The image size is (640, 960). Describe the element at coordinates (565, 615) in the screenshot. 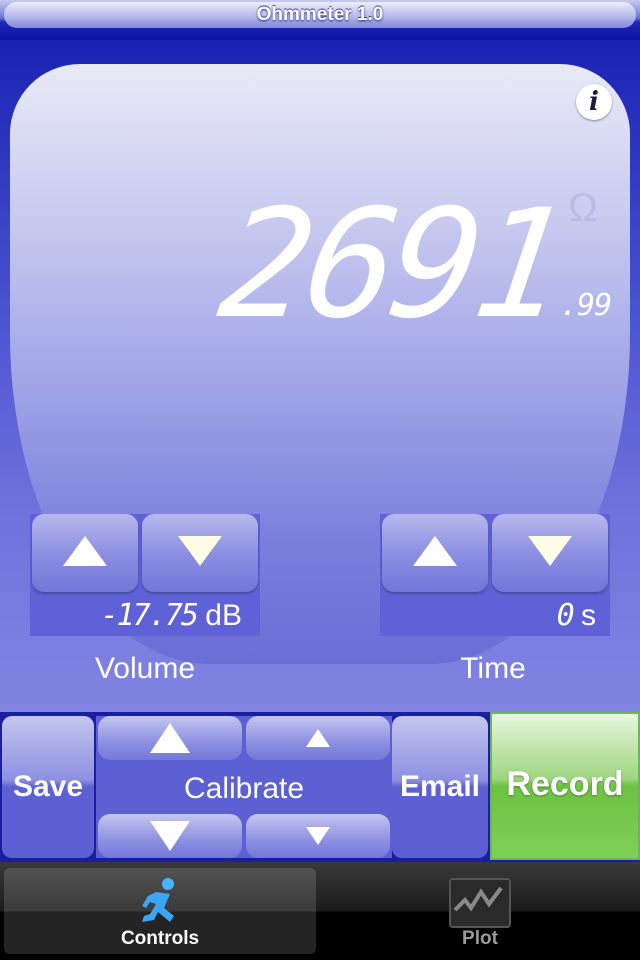

I see `time-value: 0` at that location.